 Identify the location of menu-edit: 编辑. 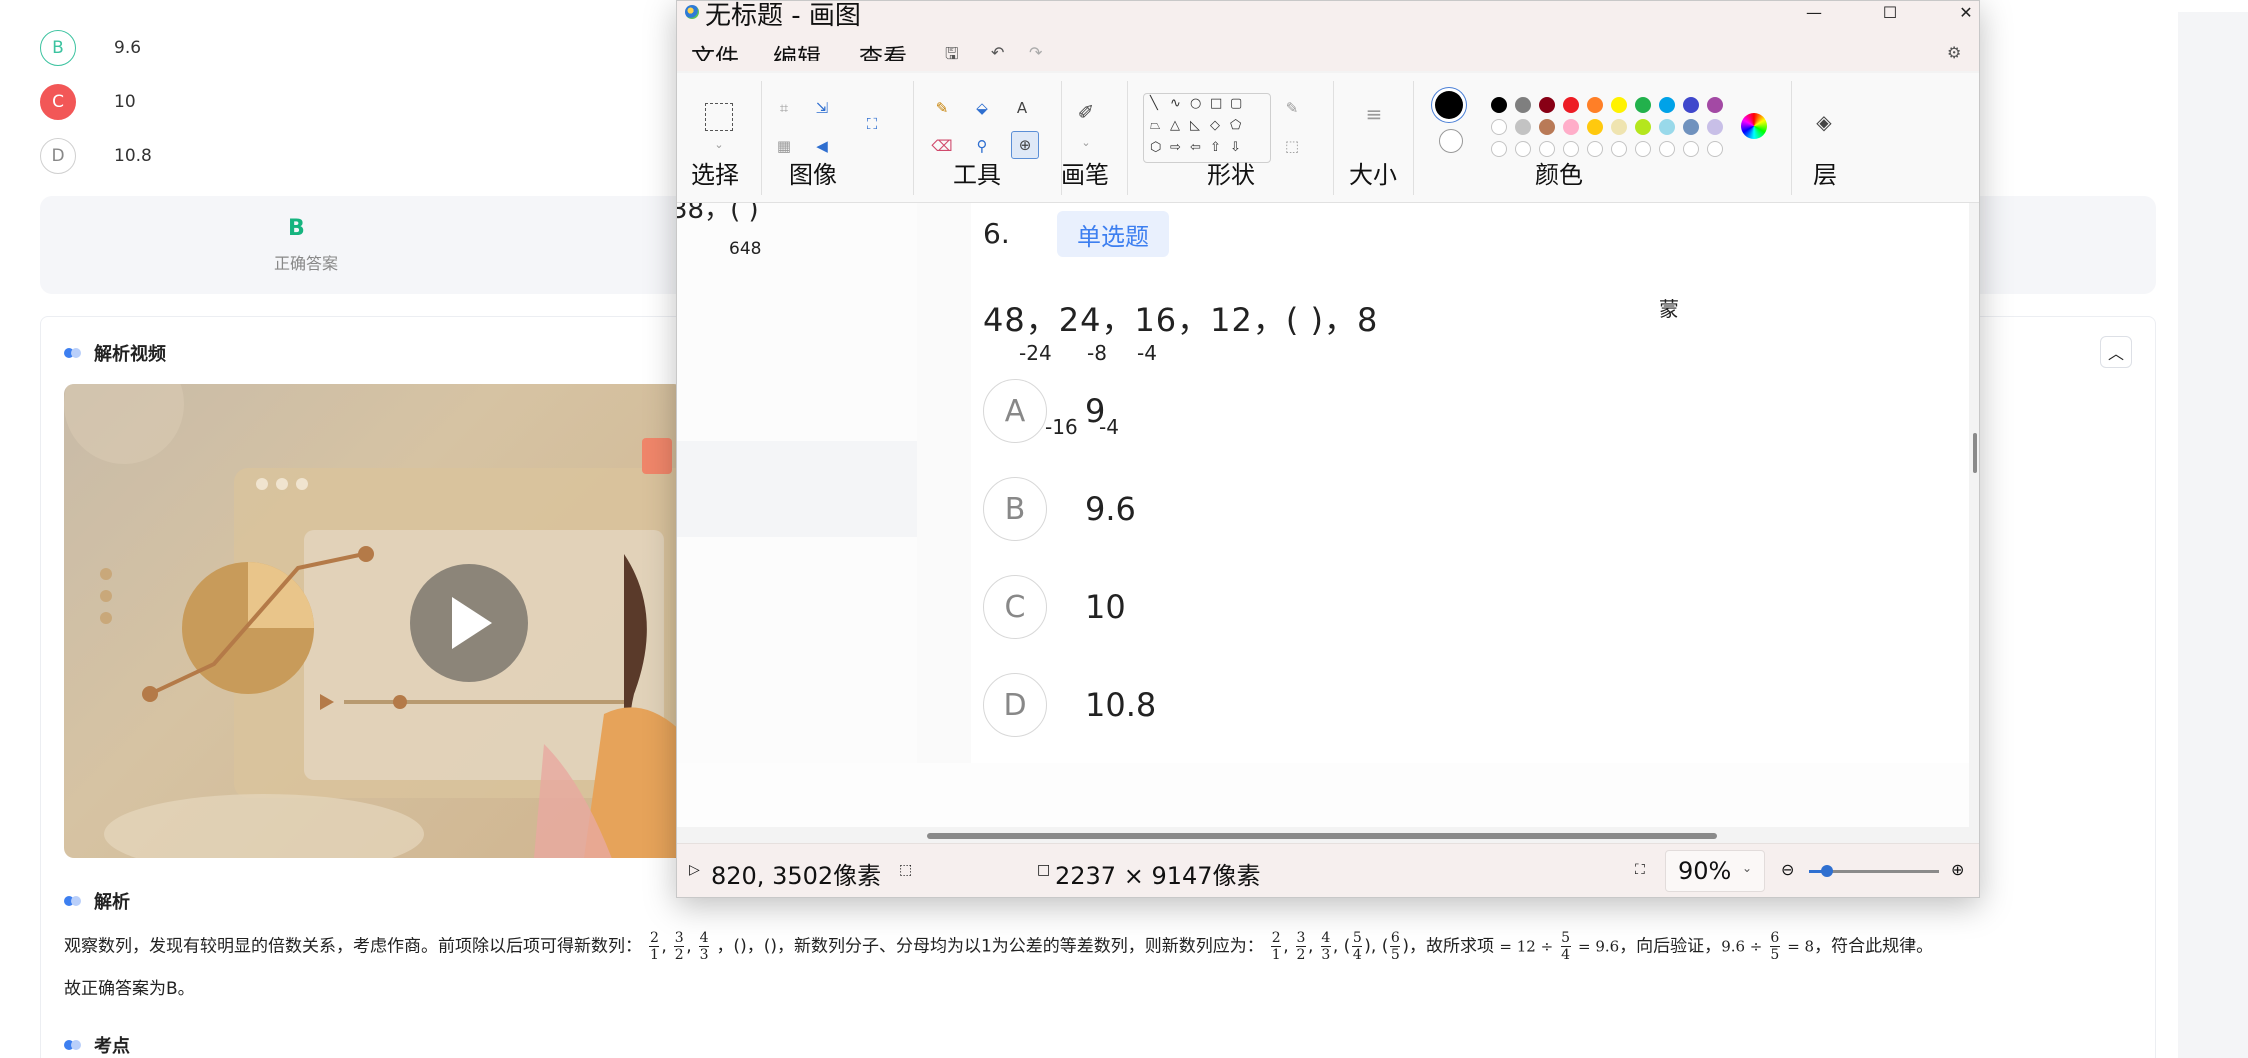
(797, 51).